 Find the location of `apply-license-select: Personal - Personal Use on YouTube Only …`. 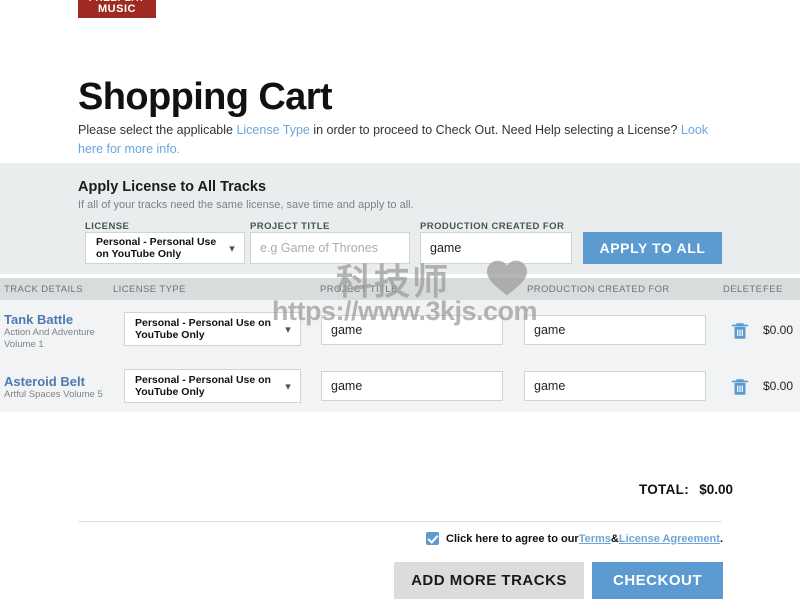

apply-license-select: Personal - Personal Use on YouTube Only … is located at coordinates (165, 248).